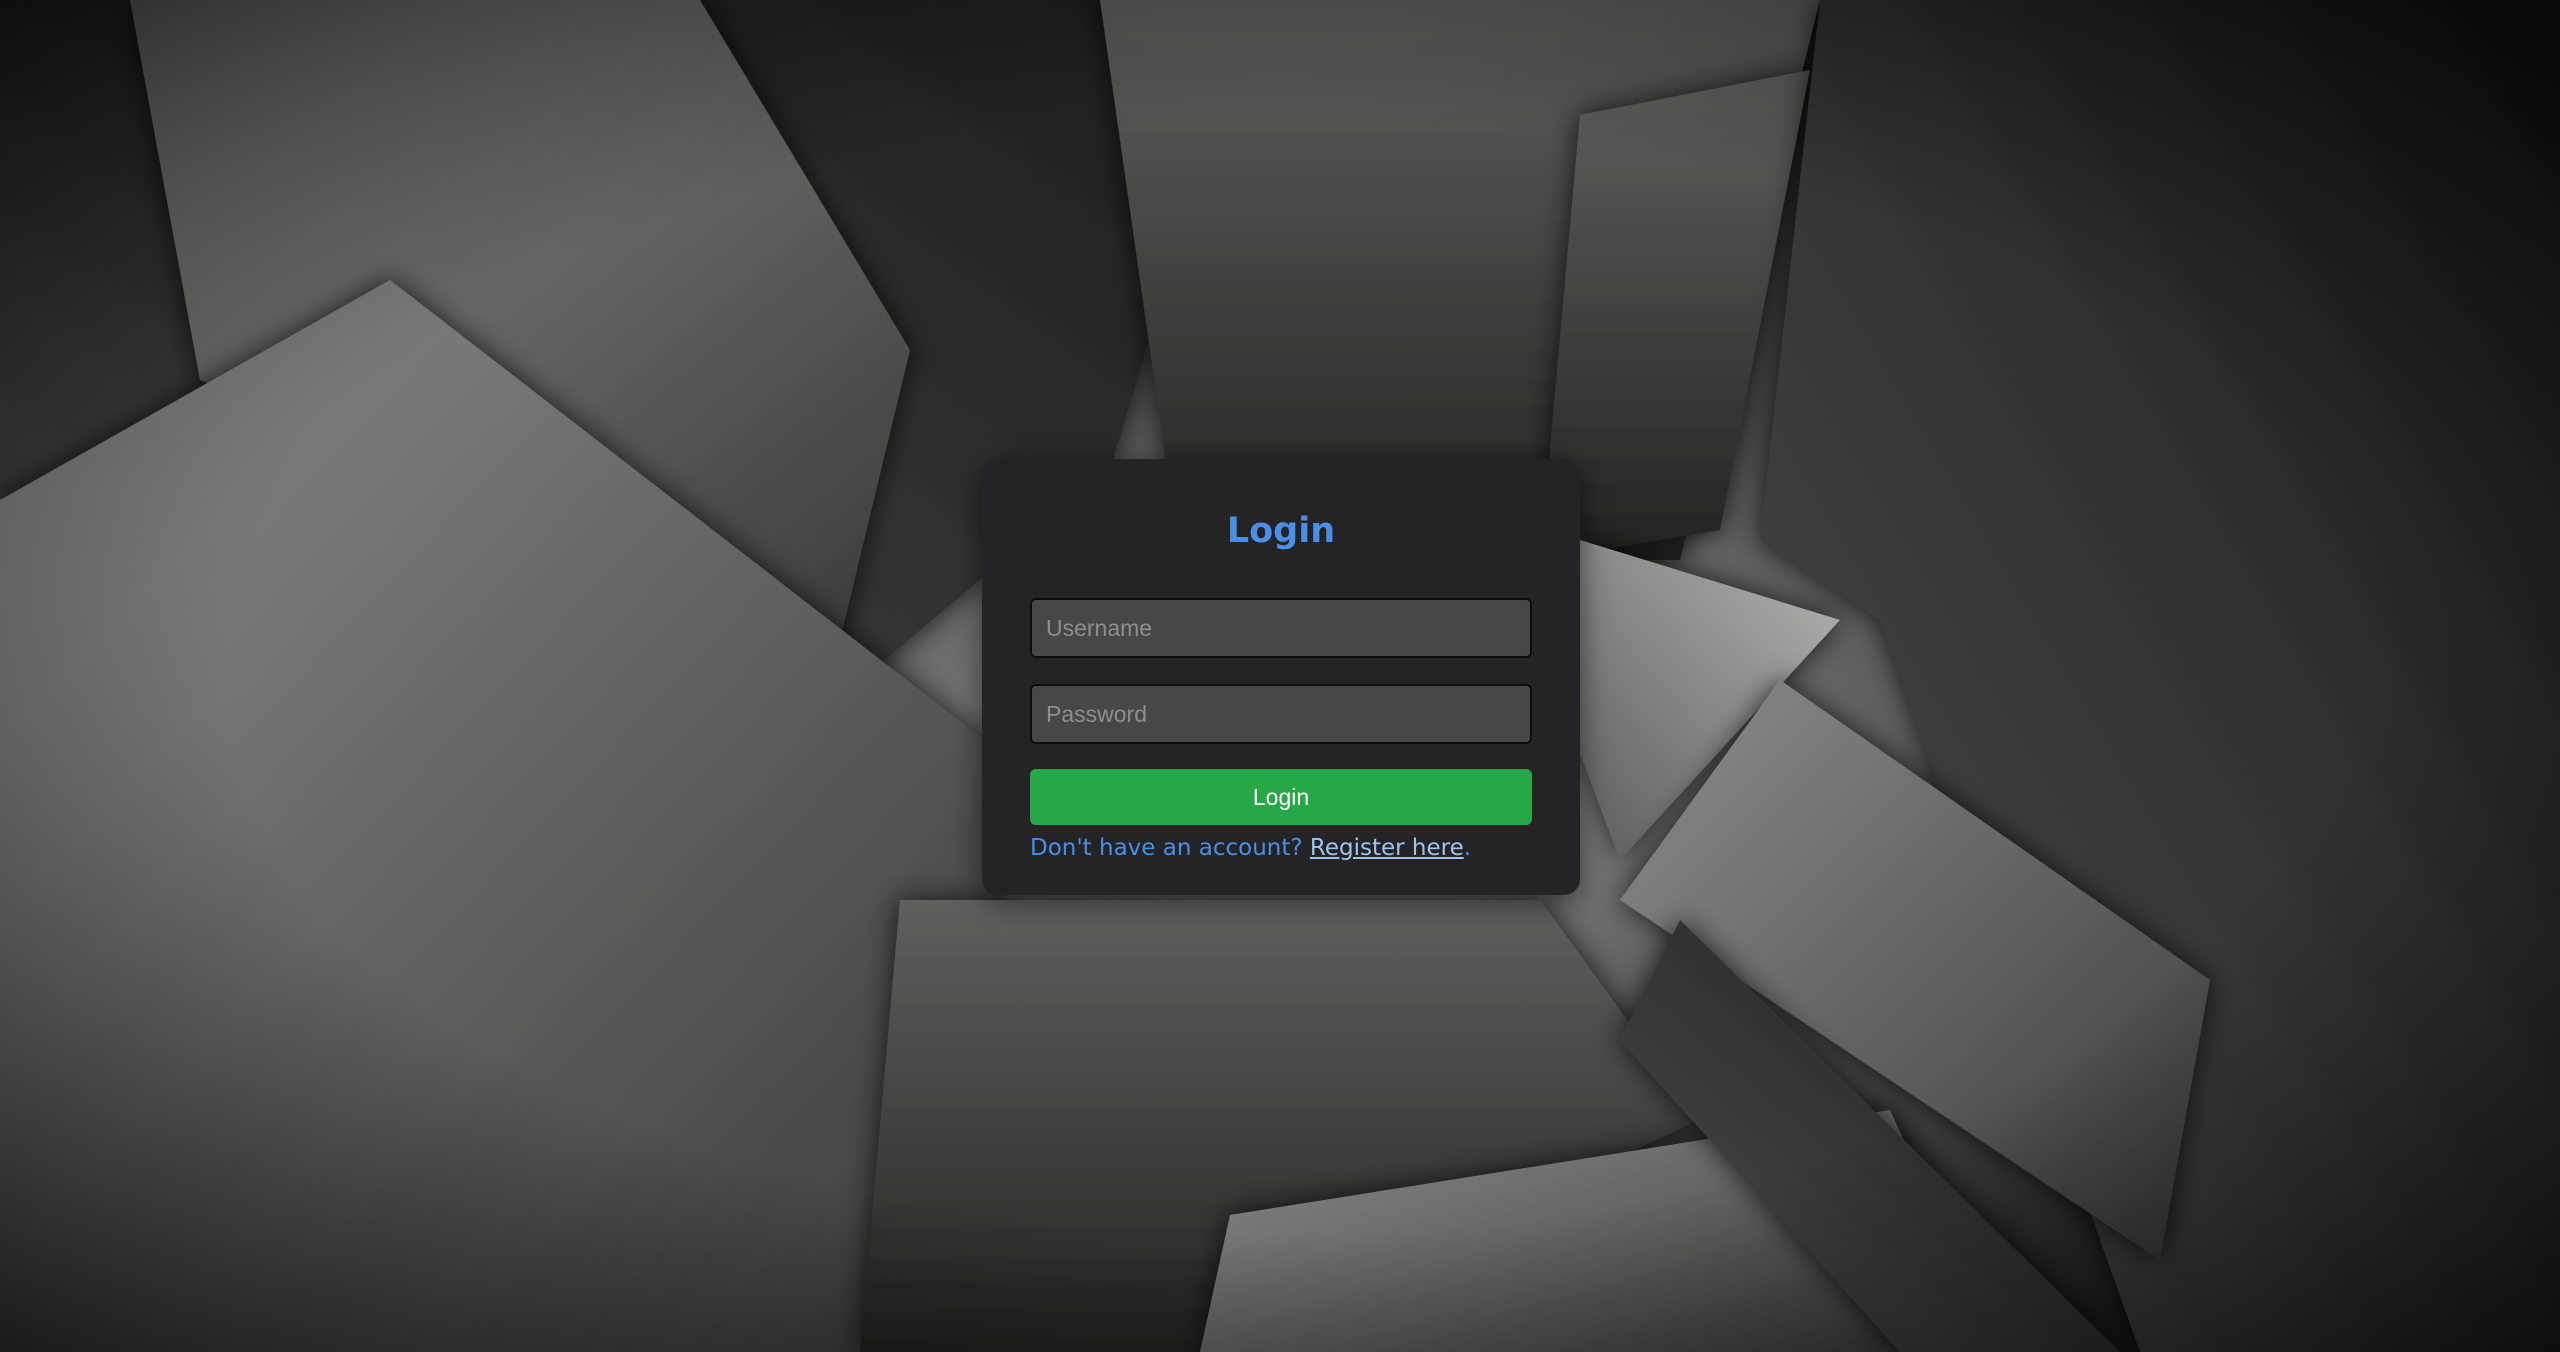 The width and height of the screenshot is (2560, 1352). I want to click on register-suffix: ., so click(1467, 848).